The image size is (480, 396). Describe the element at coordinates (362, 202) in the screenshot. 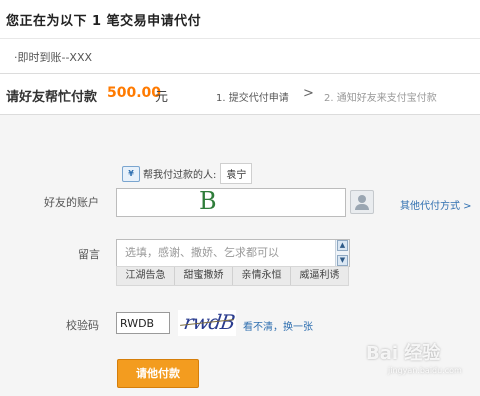

I see `contact-picker-icon` at that location.